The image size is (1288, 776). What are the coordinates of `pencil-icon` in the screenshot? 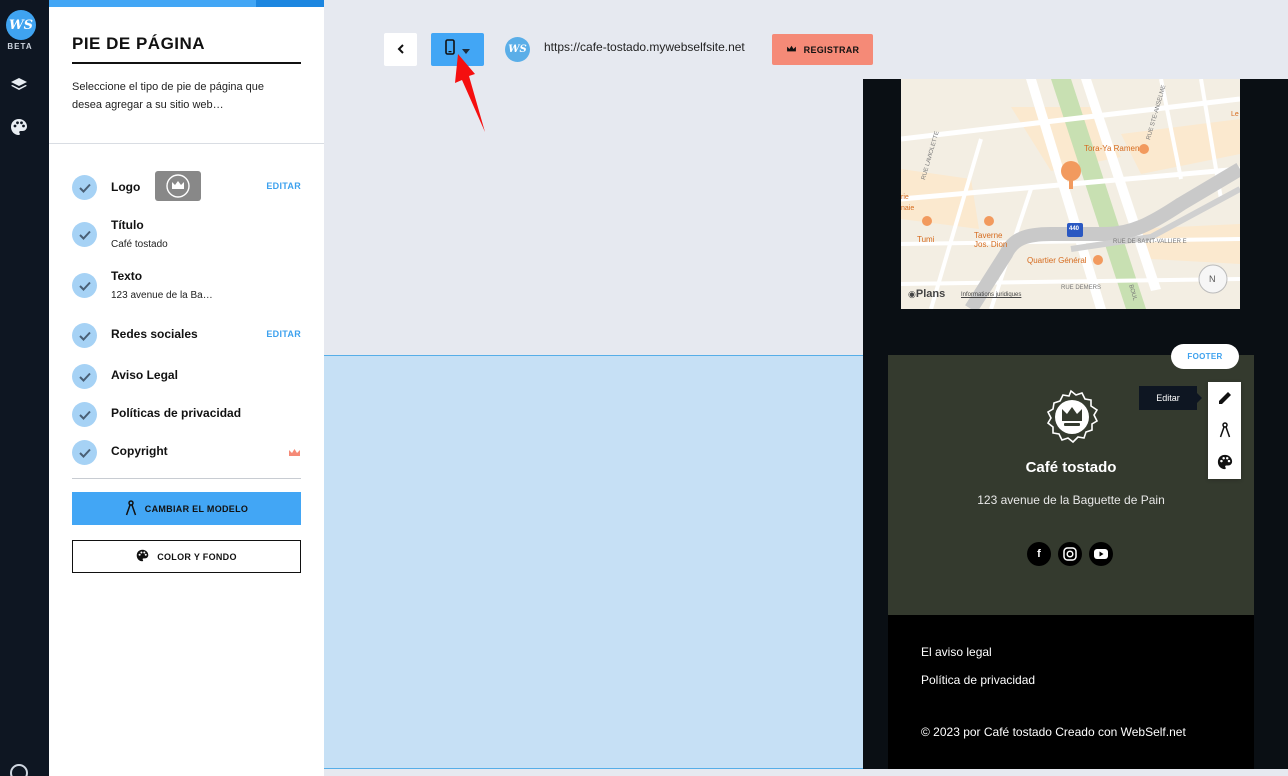 It's located at (1224, 398).